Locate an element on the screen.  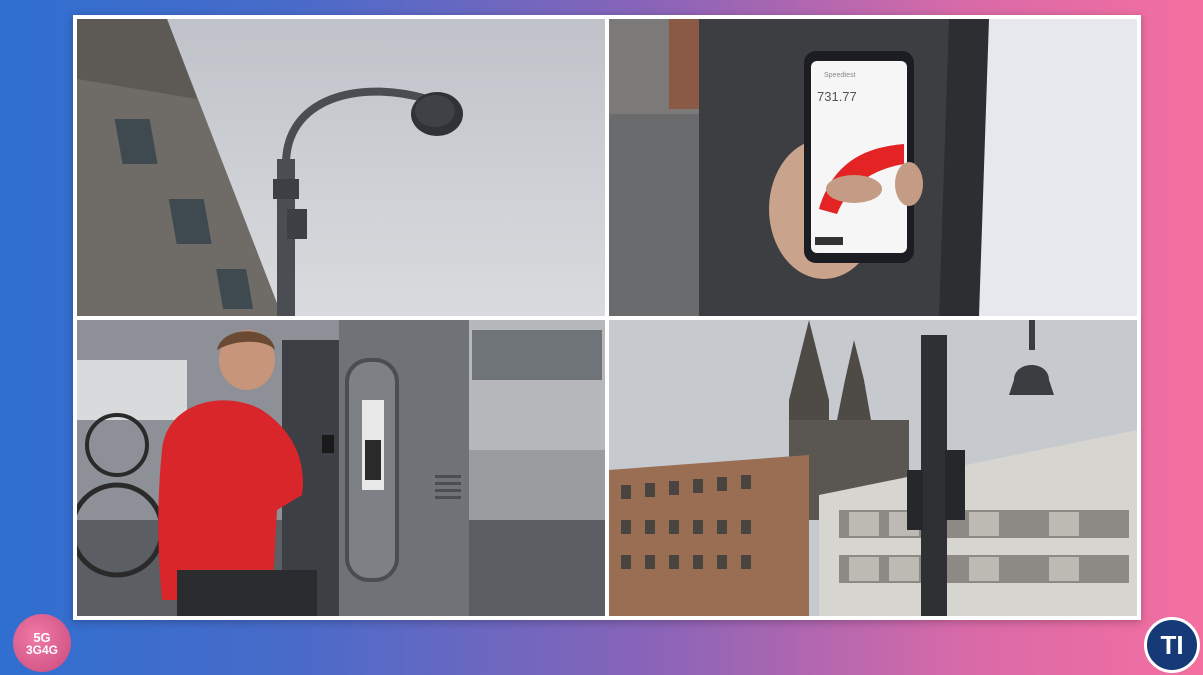
phone-app-name: Speedtest is located at coordinates (840, 75).